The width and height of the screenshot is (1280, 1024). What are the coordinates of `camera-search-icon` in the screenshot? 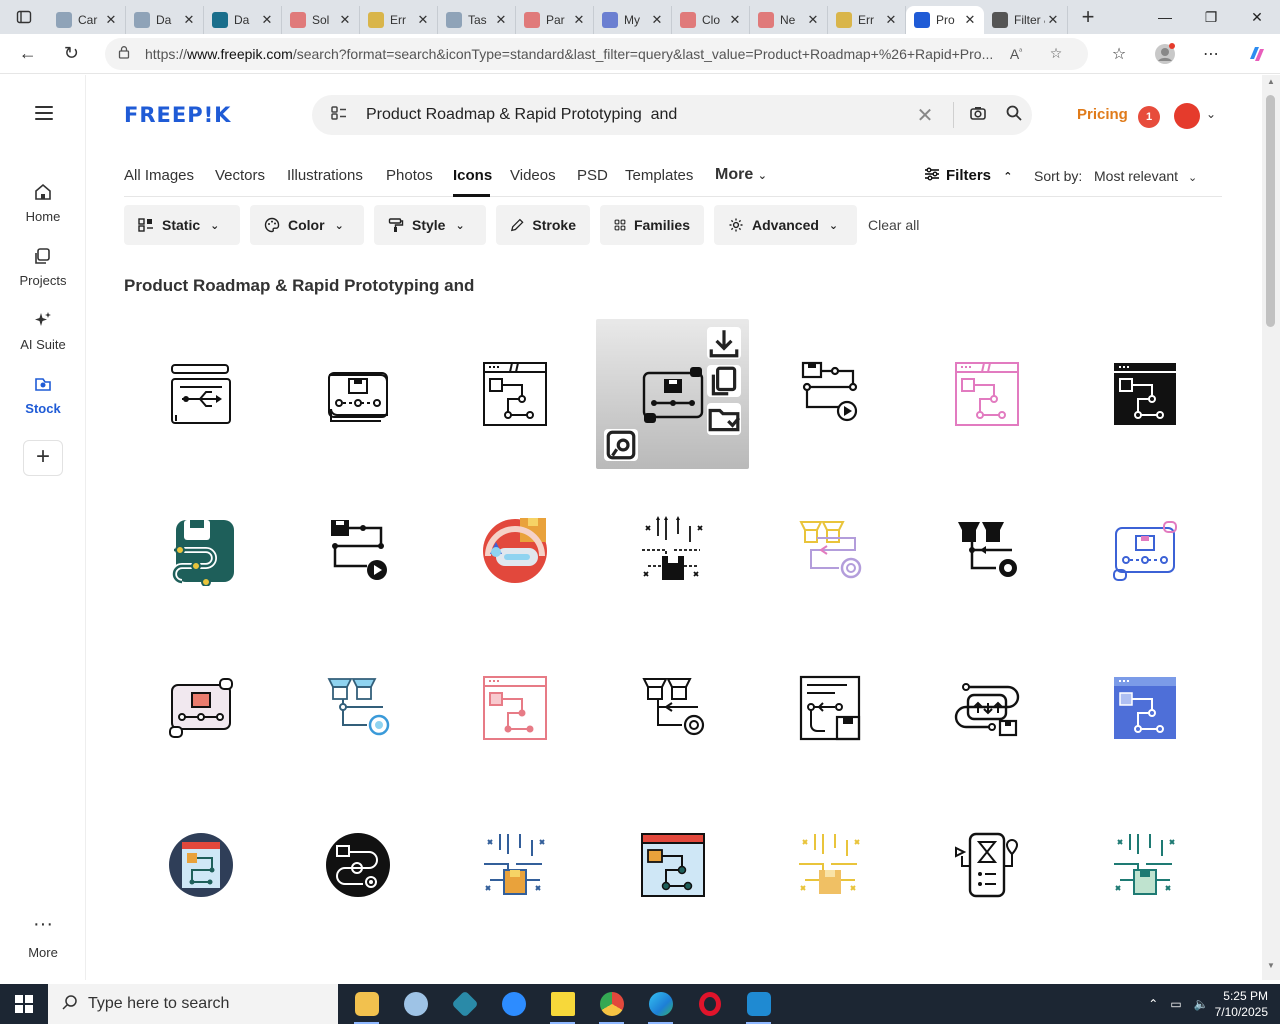 It's located at (978, 115).